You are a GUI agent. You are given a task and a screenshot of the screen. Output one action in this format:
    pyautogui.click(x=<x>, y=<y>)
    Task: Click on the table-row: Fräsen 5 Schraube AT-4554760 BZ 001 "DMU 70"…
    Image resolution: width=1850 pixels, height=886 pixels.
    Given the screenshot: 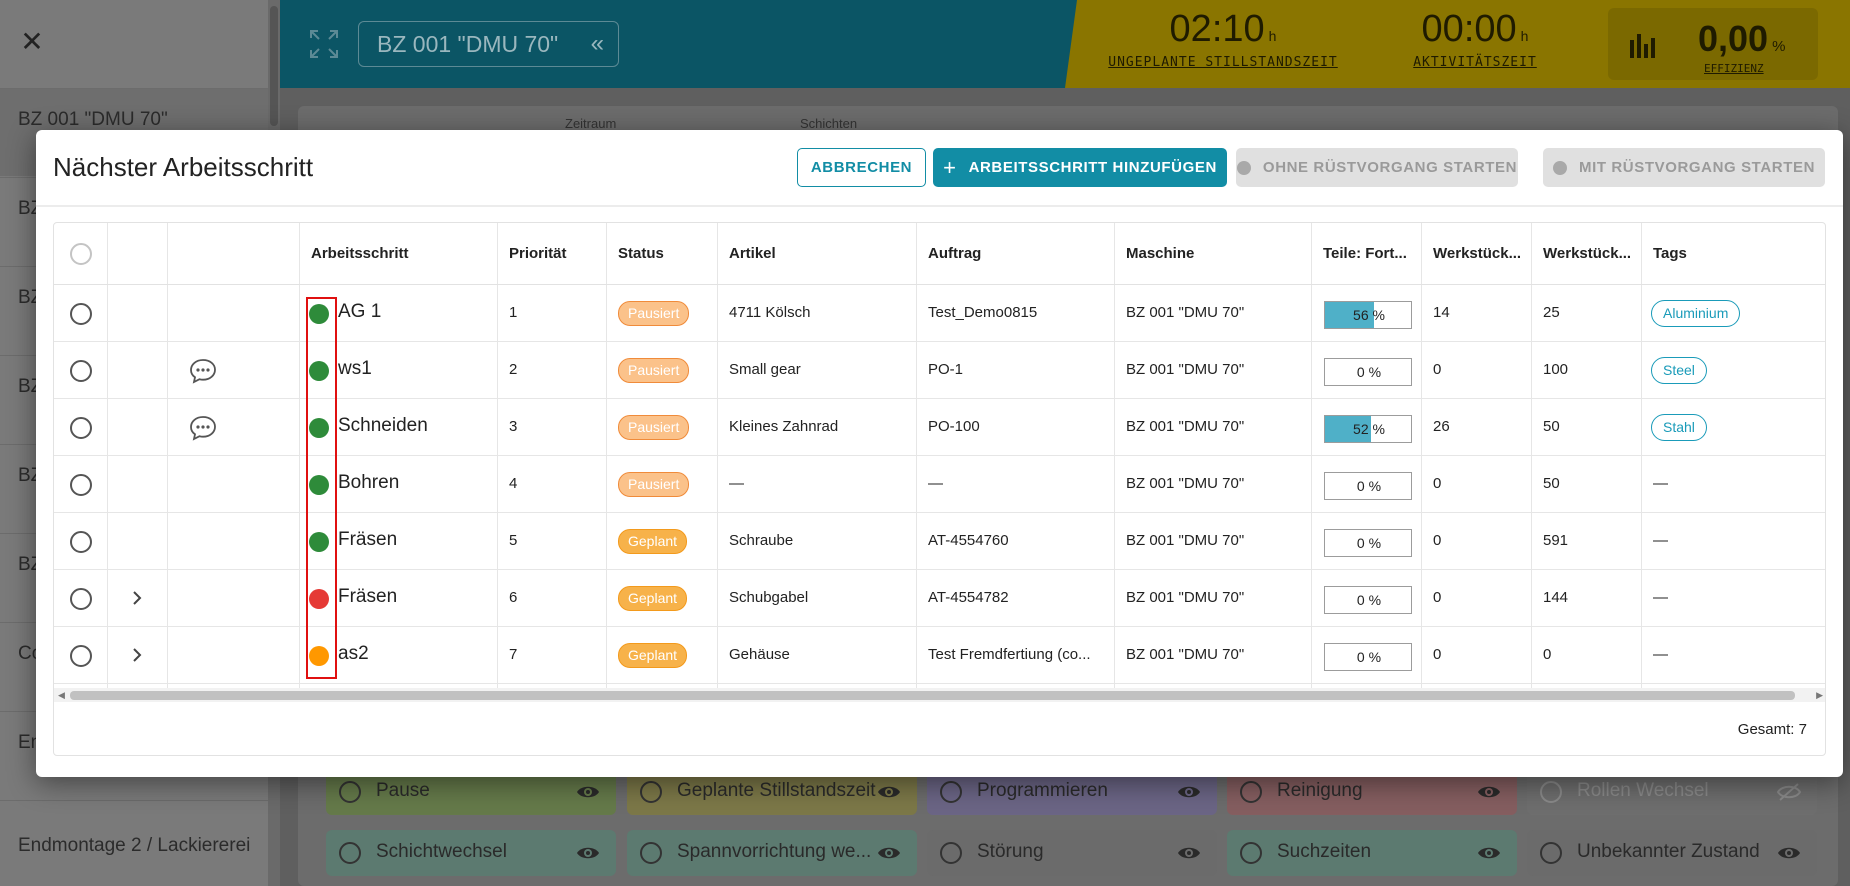 What is the action you would take?
    pyautogui.click(x=939, y=541)
    